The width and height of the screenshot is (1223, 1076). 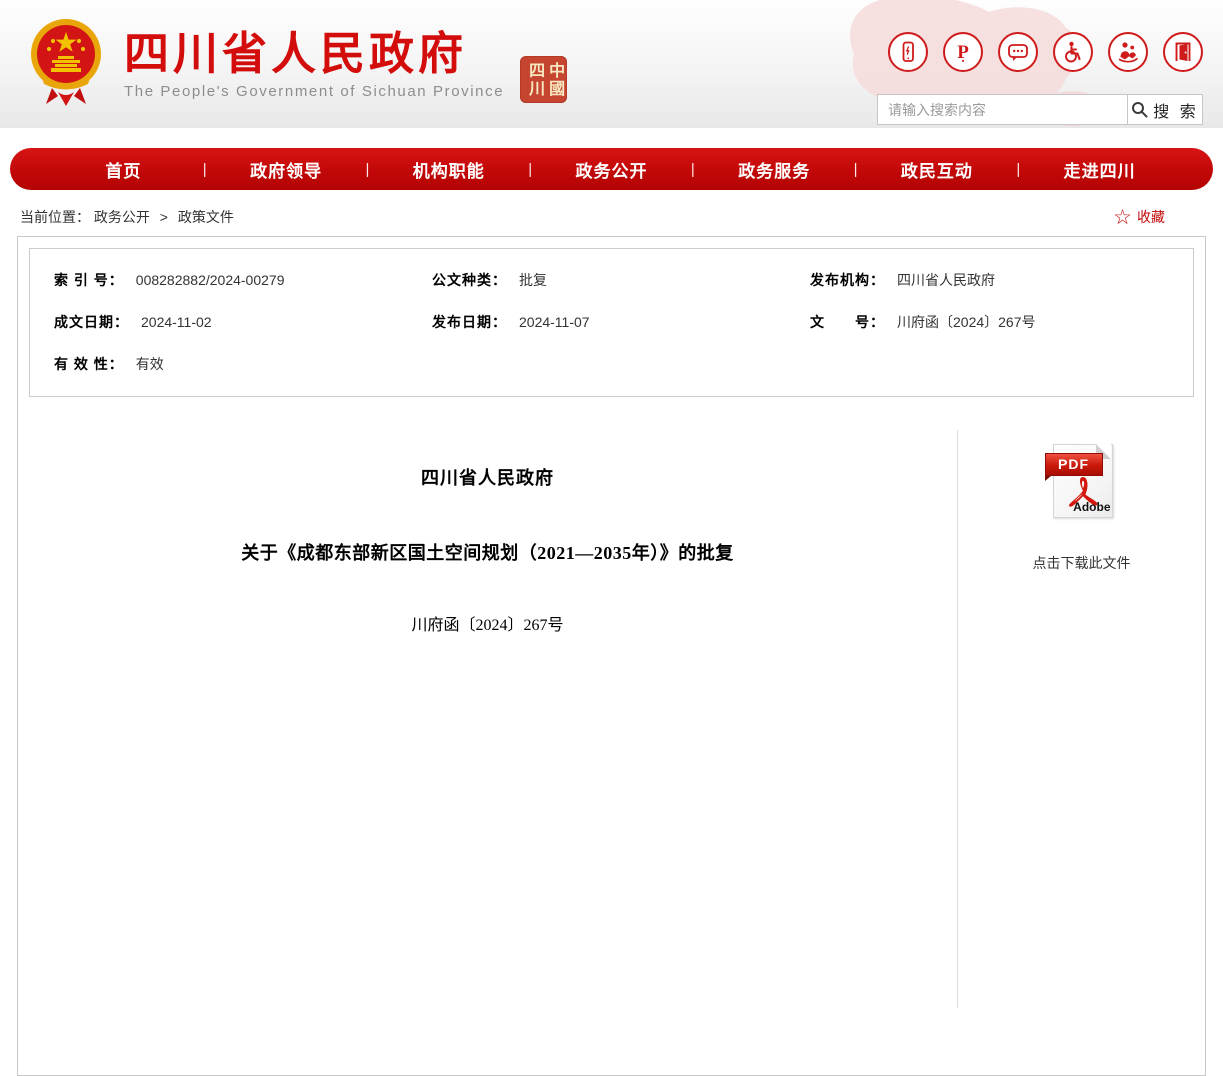 I want to click on pdf-banner-label: PDF, so click(x=1073, y=464).